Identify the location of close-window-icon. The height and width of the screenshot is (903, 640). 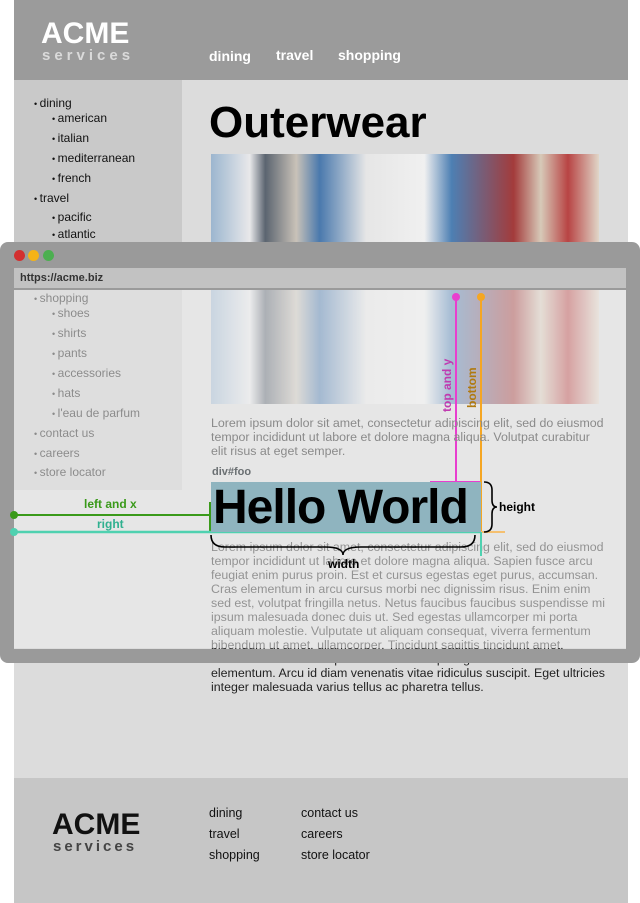
(19, 255).